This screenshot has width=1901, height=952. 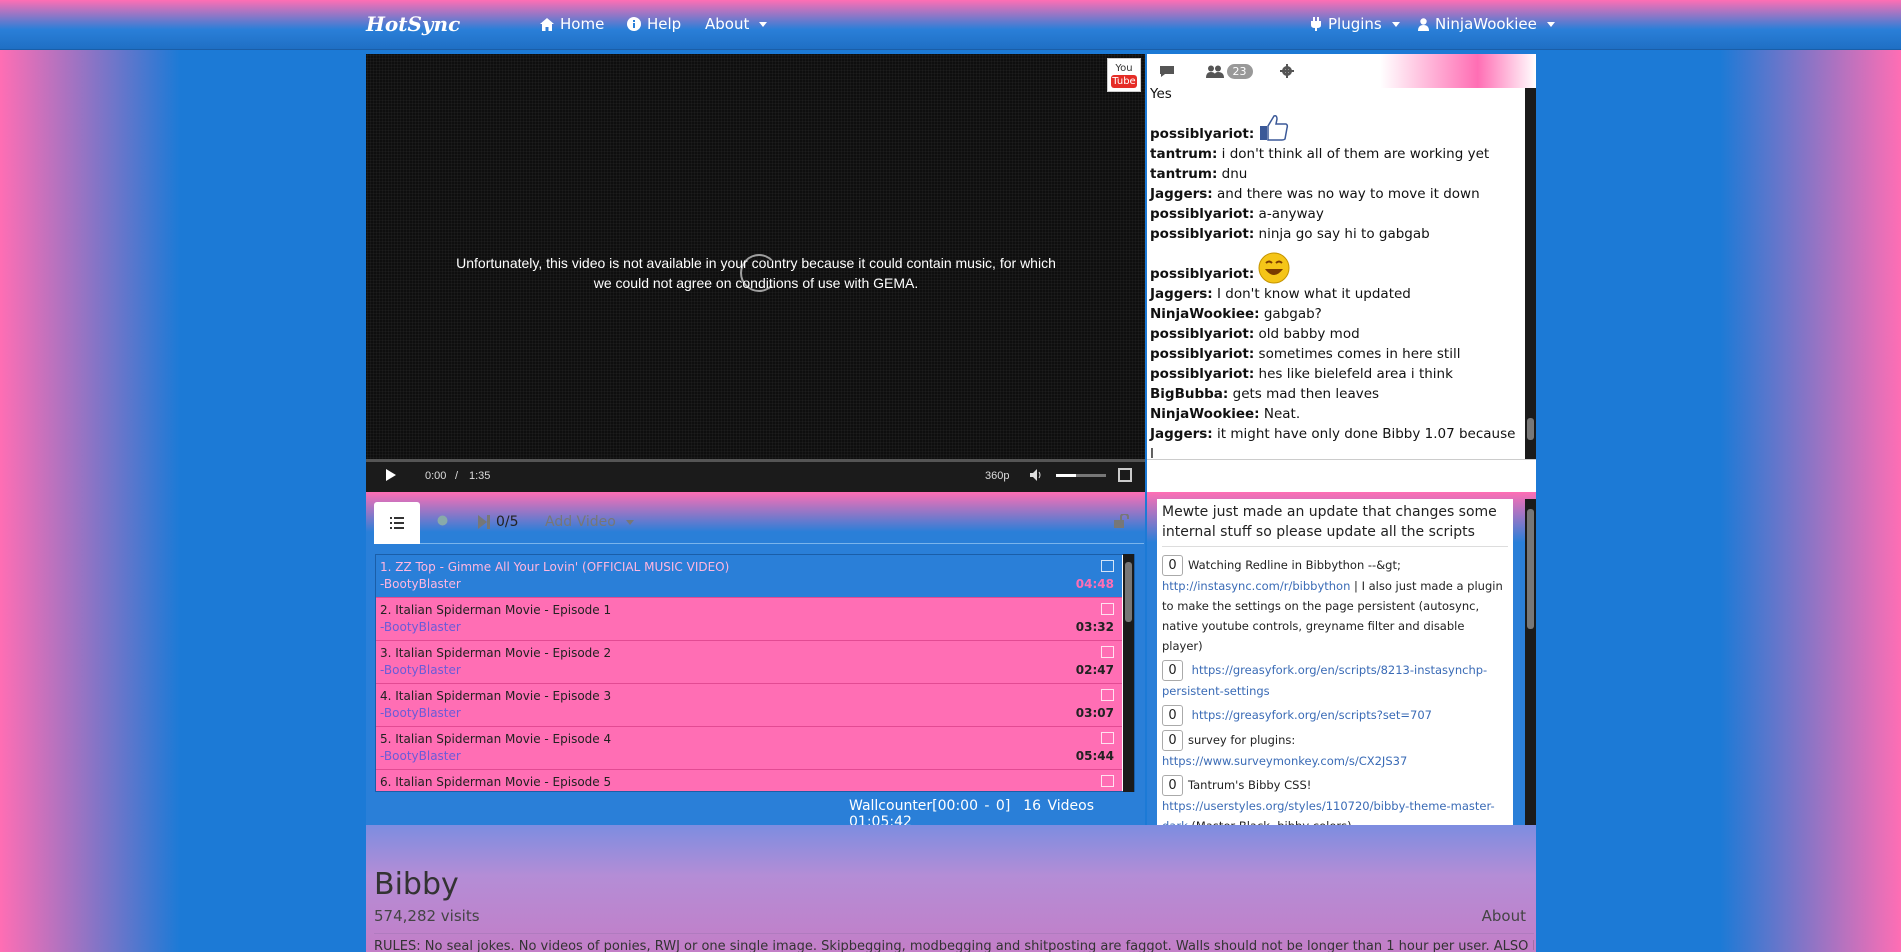 I want to click on playlist-item-duration: 03:32, so click(x=1094, y=627).